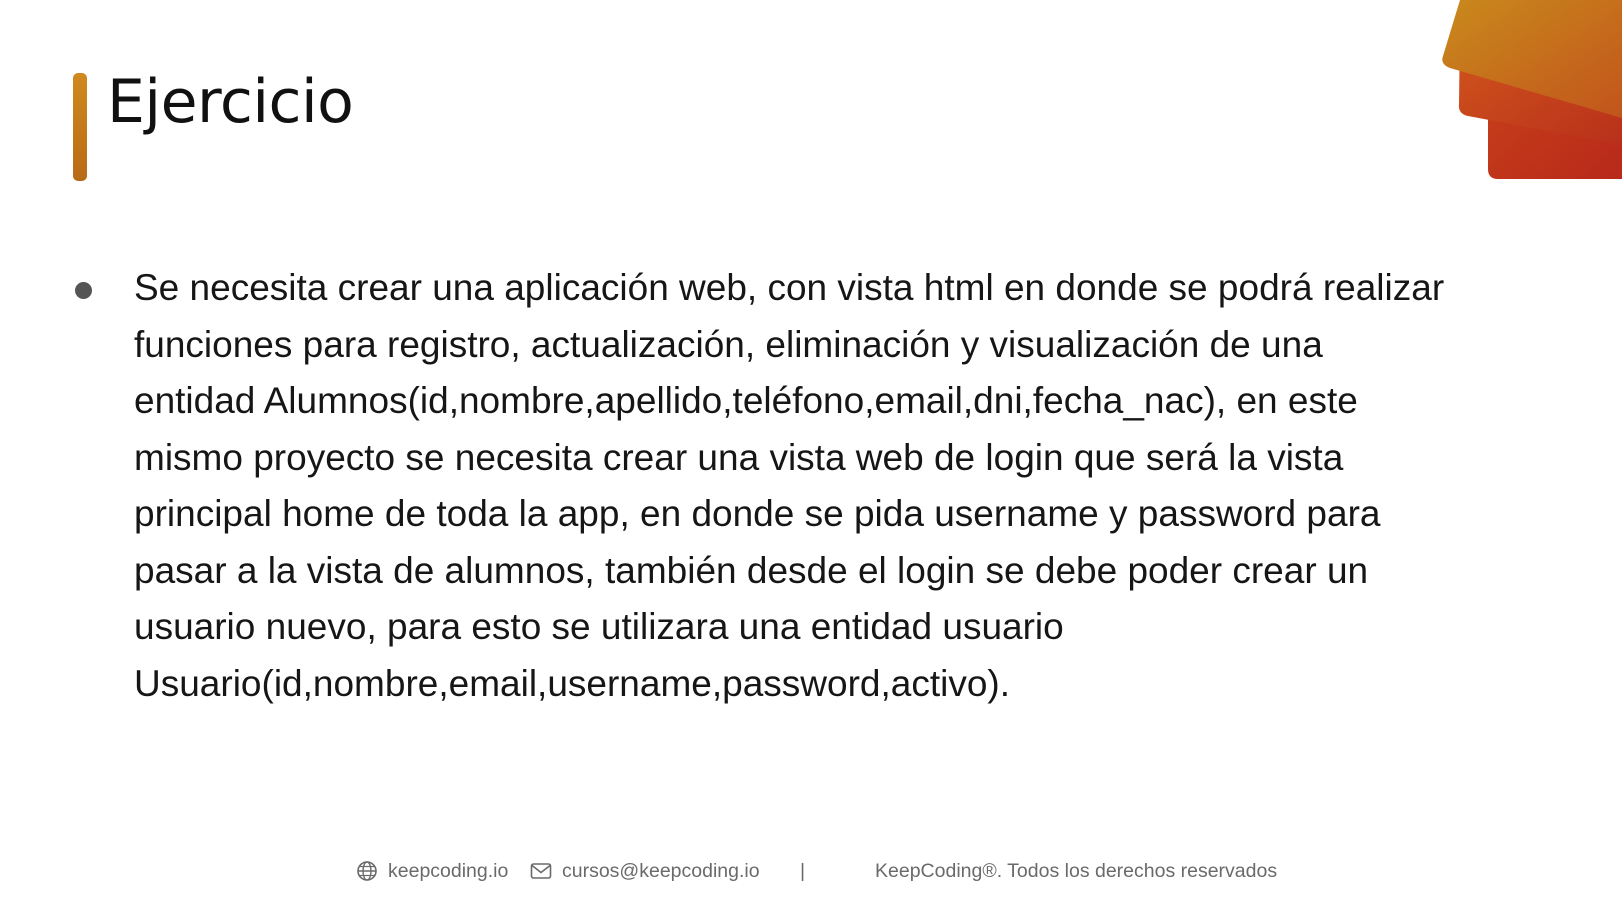  I want to click on corner-decoration, so click(1532, 89).